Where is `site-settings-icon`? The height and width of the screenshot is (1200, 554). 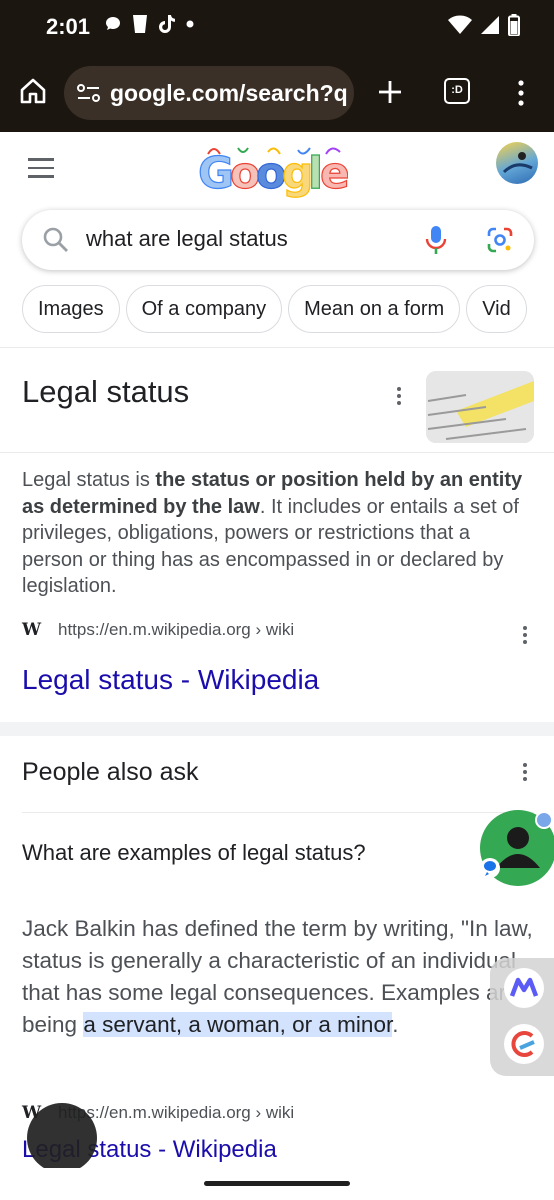 site-settings-icon is located at coordinates (89, 93).